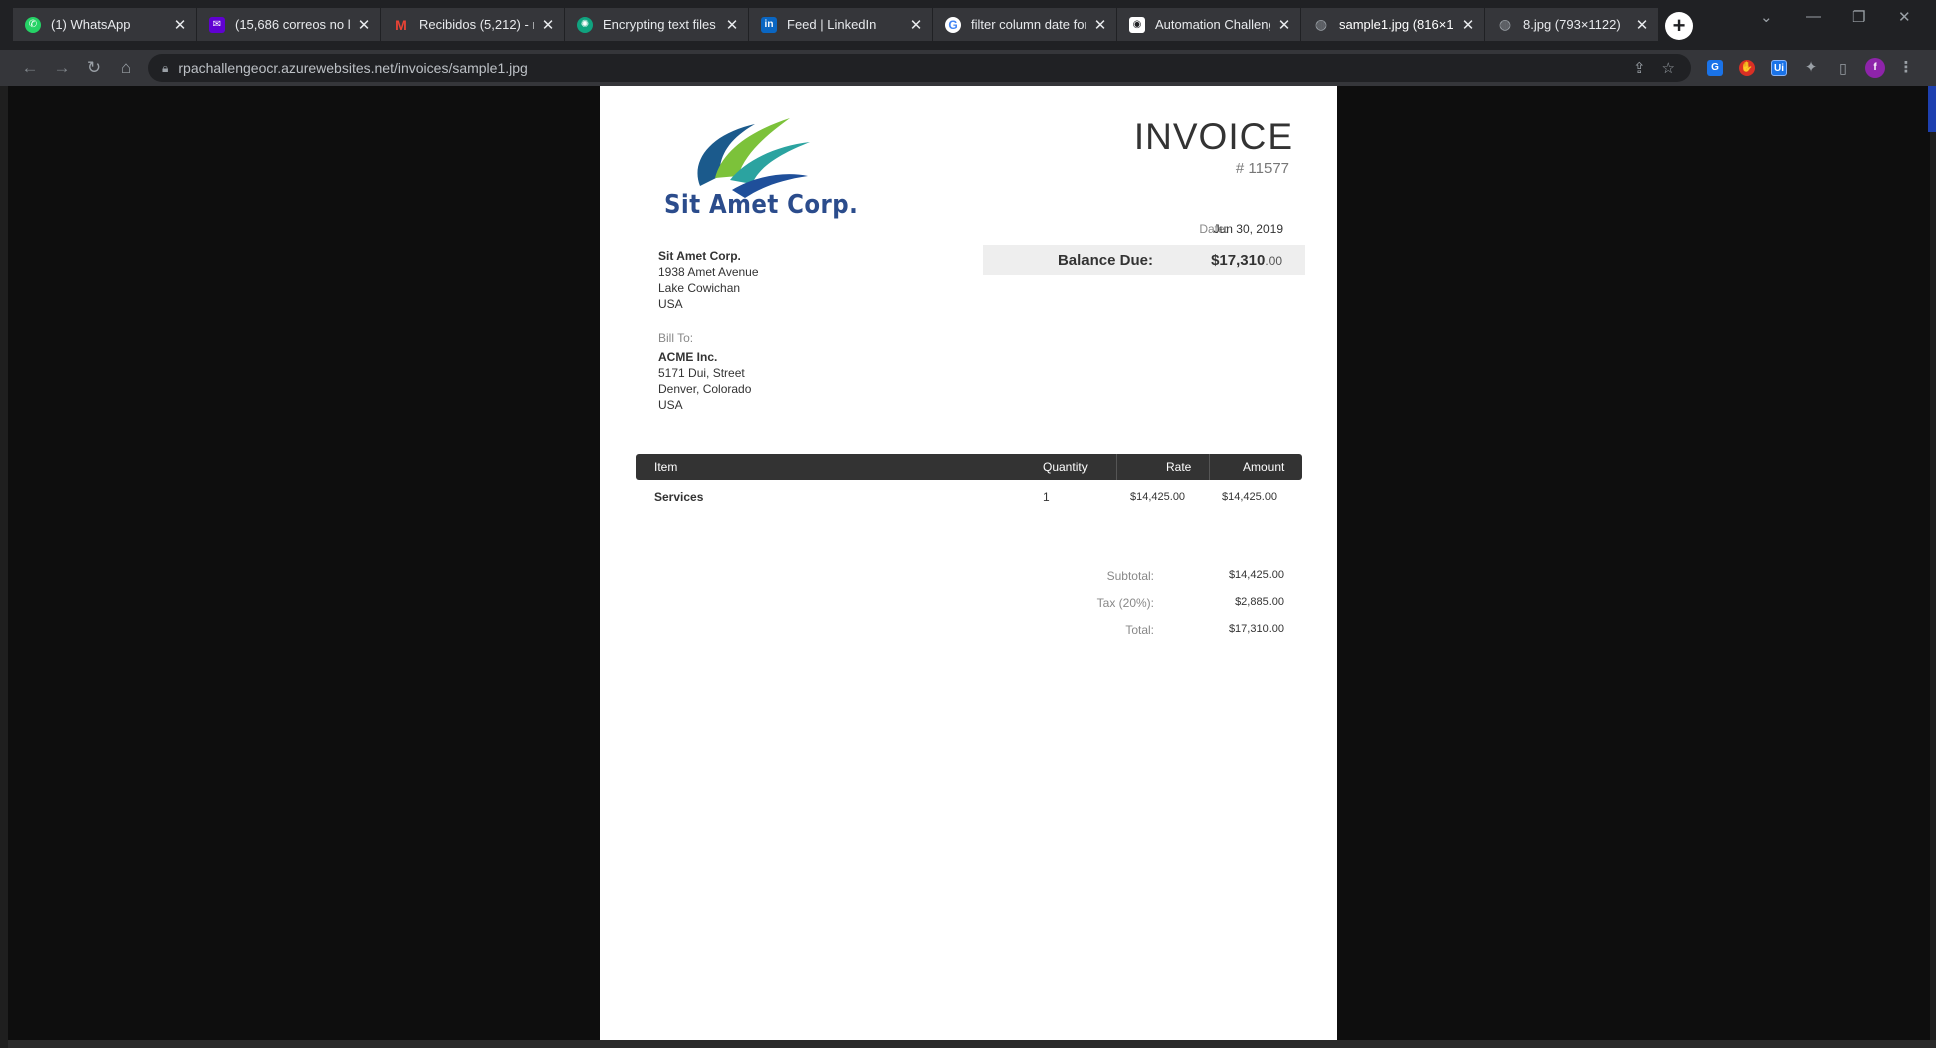  Describe the element at coordinates (126, 68) in the screenshot. I see `home-icon: ⌂` at that location.